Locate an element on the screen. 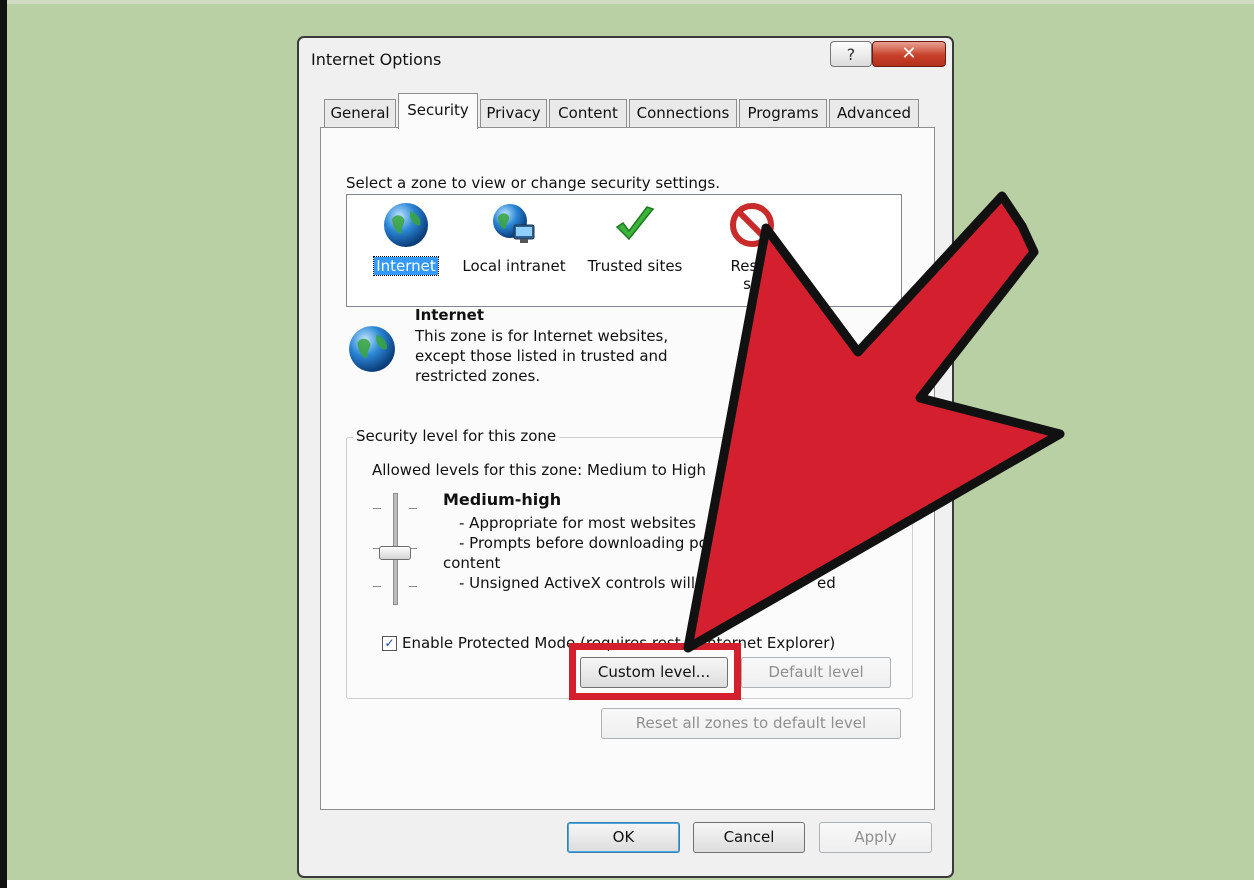  tab-content: Content is located at coordinates (588, 113).